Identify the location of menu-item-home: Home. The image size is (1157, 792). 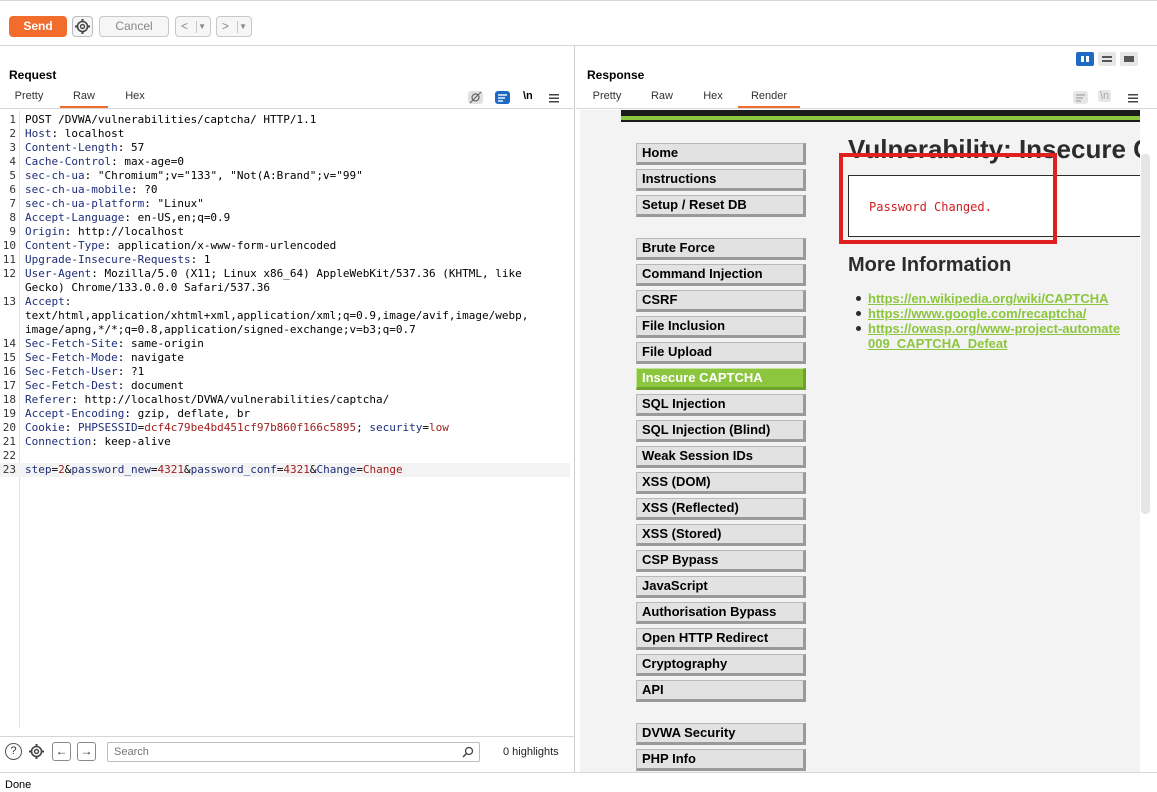
(721, 154).